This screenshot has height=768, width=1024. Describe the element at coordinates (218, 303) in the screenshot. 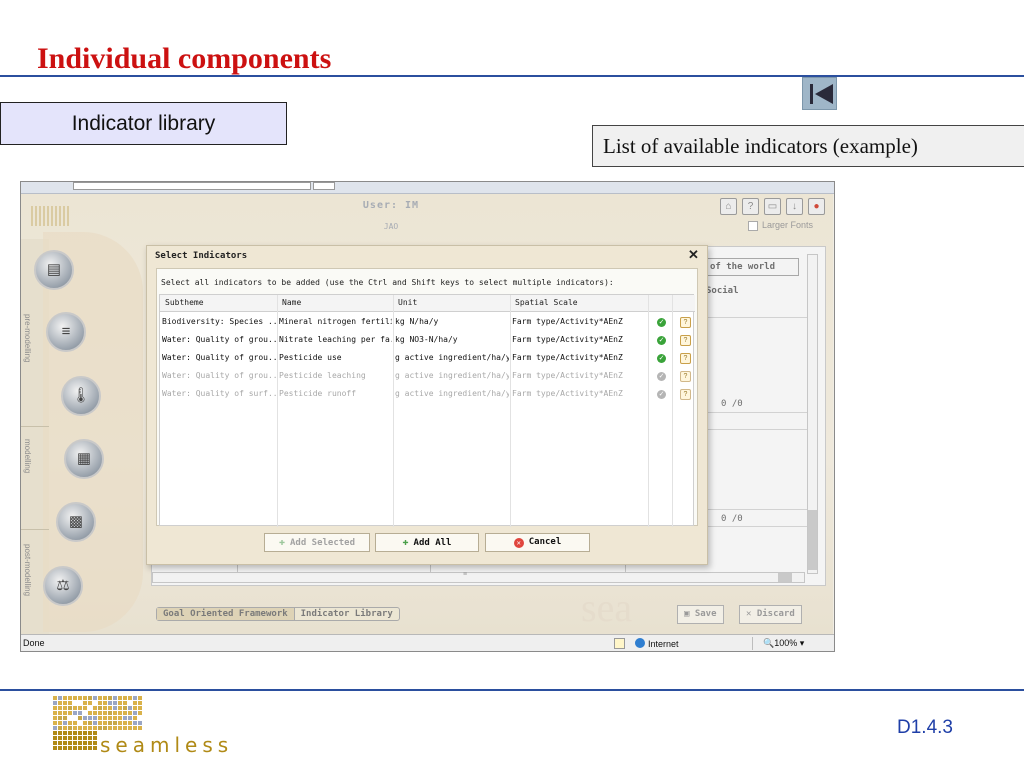

I see `column-header-subtheme: Subtheme` at that location.